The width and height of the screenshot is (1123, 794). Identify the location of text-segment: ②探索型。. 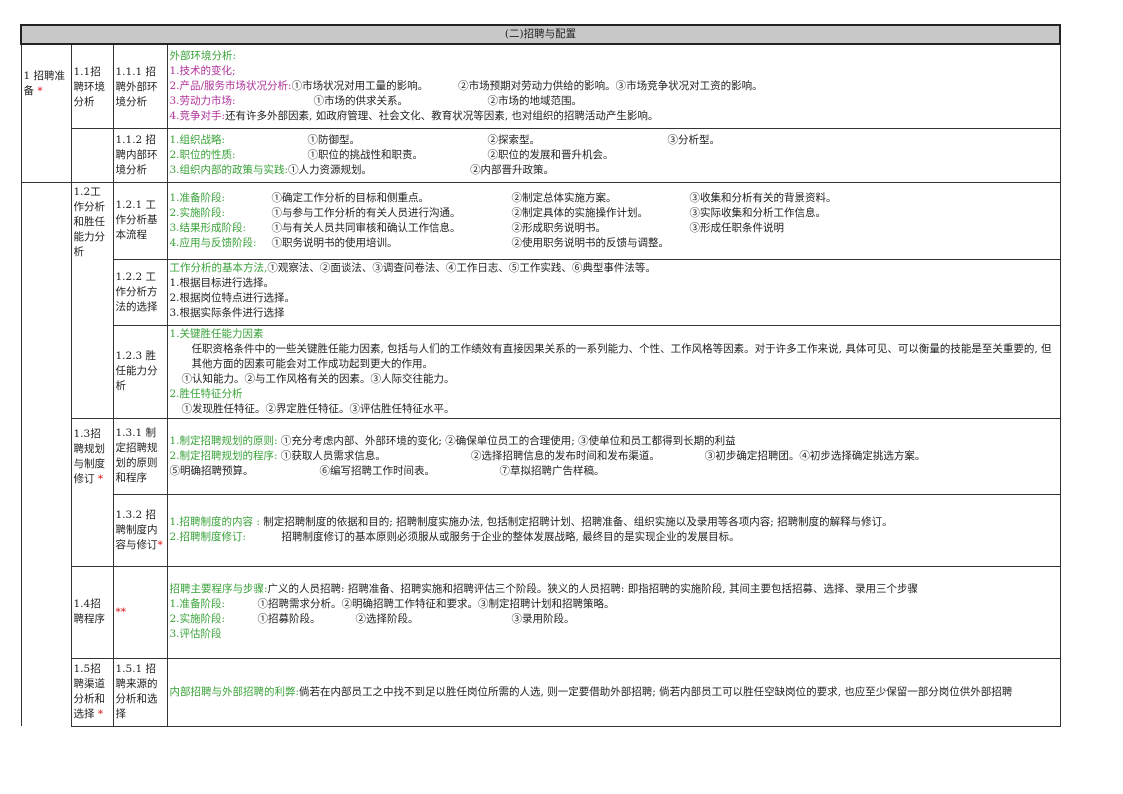
(514, 139).